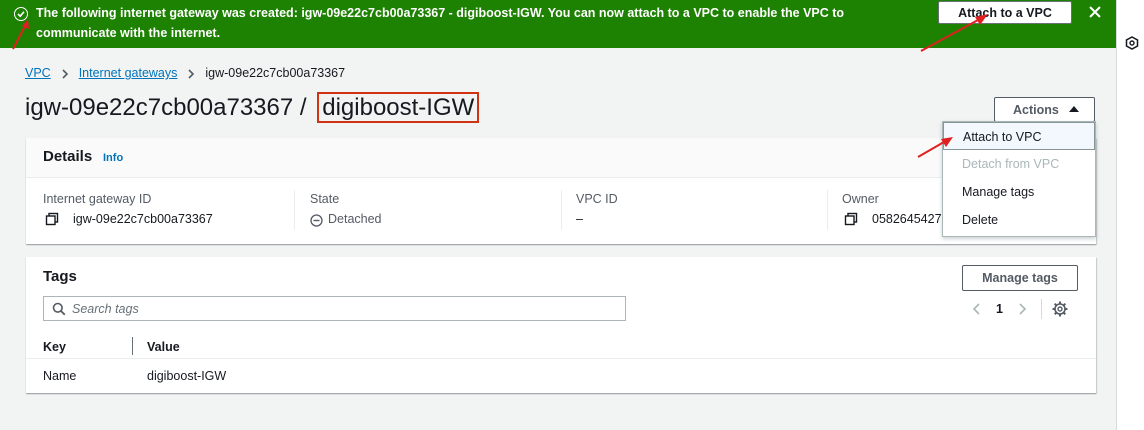  I want to click on chevron-left-icon, so click(977, 309).